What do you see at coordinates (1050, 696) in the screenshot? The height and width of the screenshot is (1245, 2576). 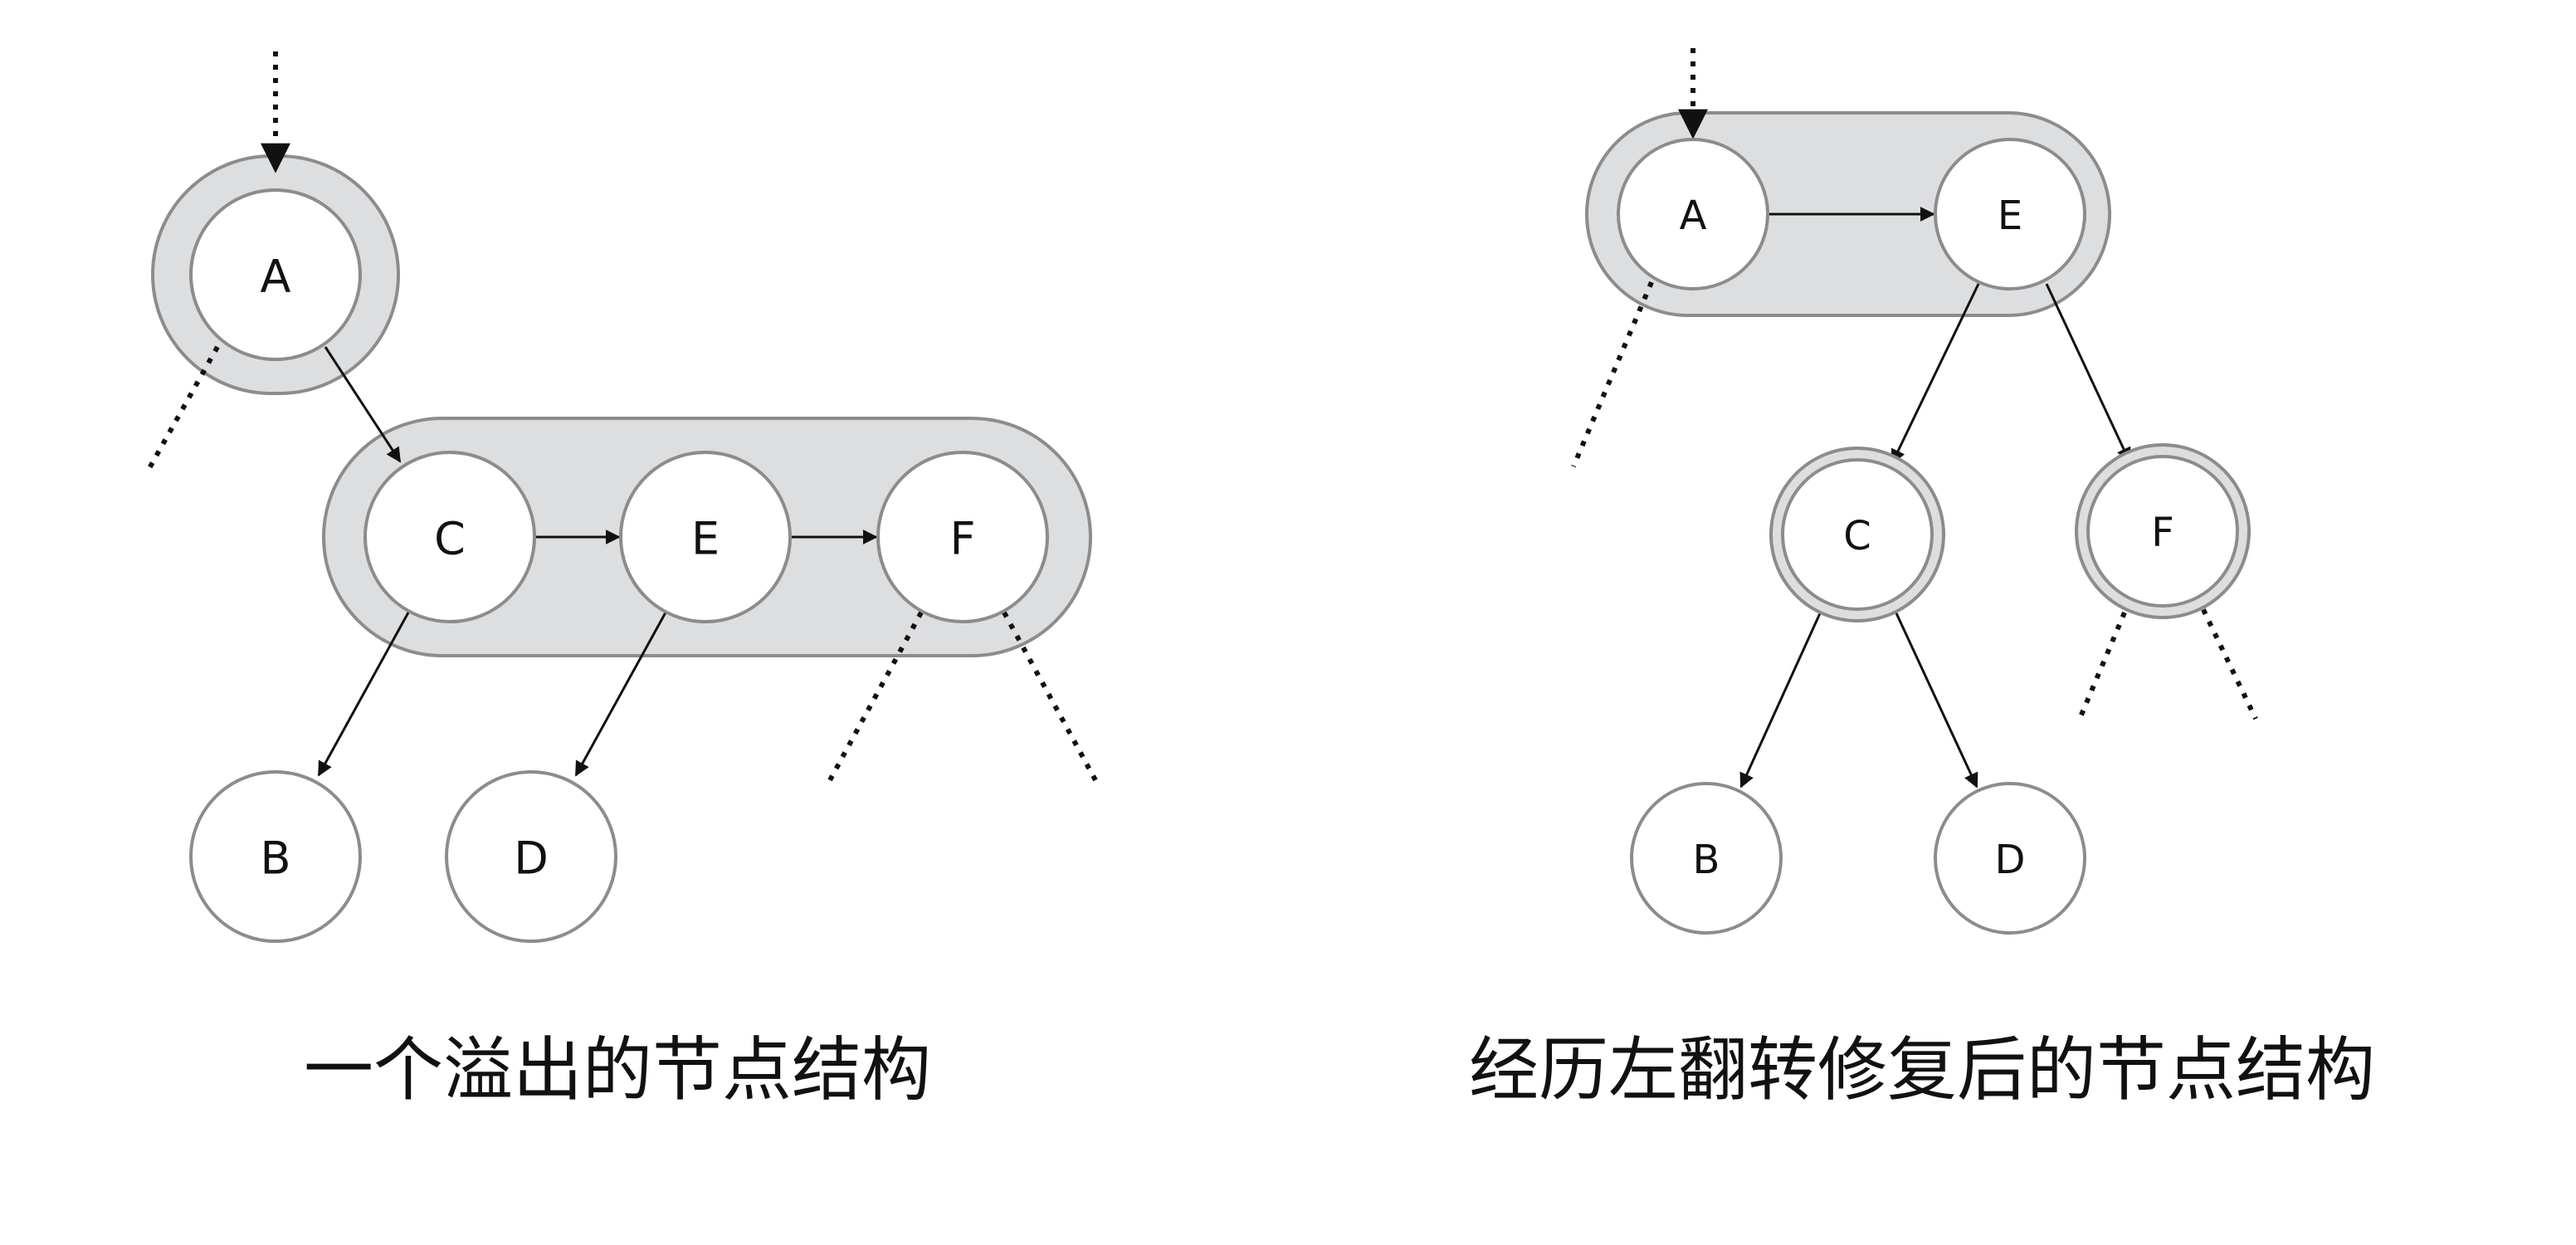 I see `left-f-right-stub` at bounding box center [1050, 696].